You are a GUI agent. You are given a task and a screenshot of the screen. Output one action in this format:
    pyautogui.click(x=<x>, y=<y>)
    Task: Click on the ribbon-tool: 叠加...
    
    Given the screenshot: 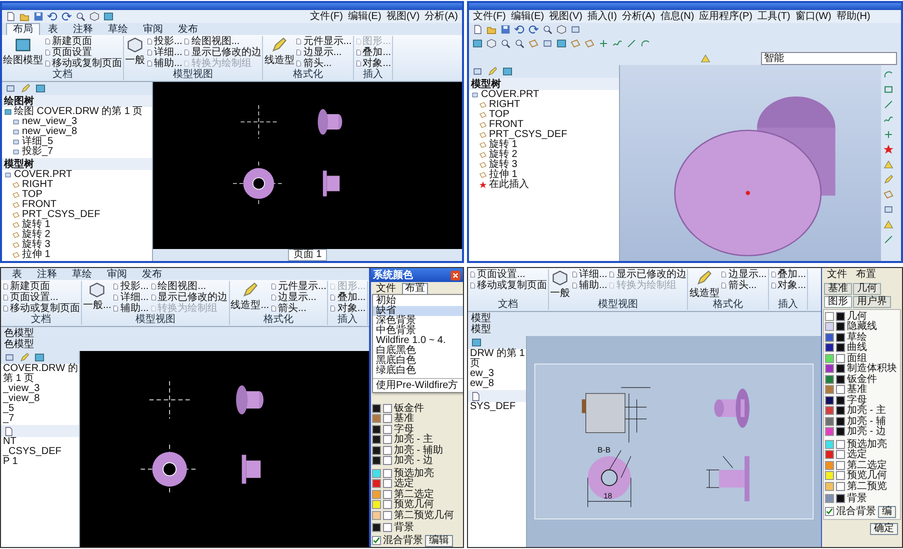 What is the action you would take?
    pyautogui.click(x=373, y=52)
    